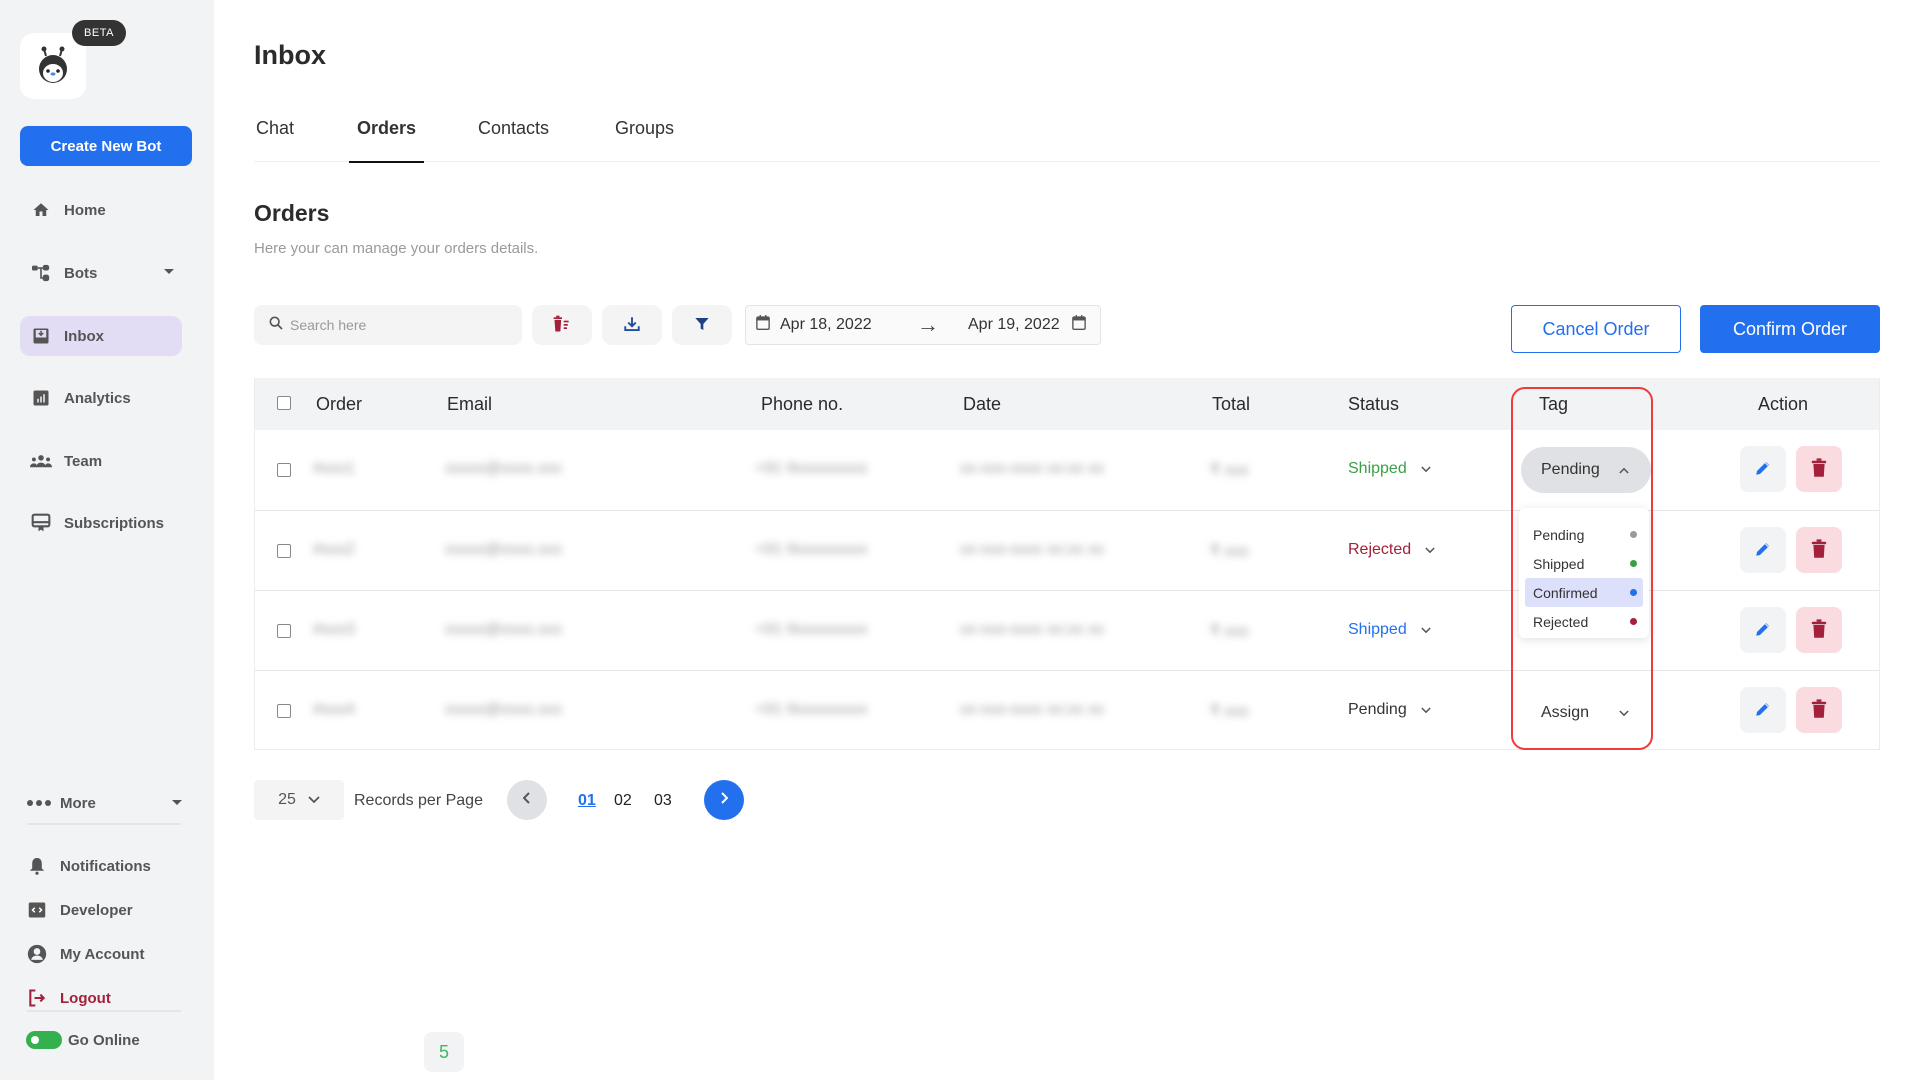  I want to click on tag-option-rejected: Rejected, so click(1584, 621).